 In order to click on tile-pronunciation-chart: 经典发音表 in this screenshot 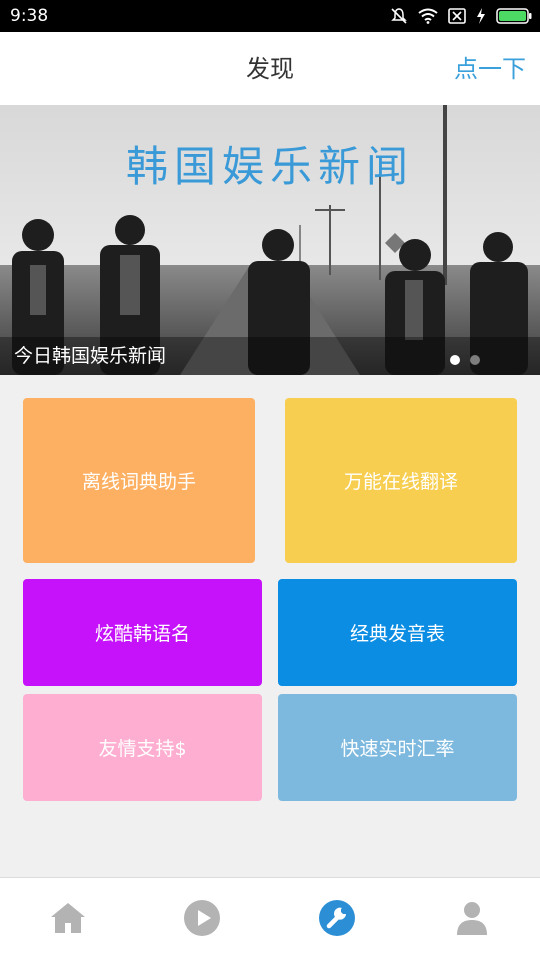, I will do `click(397, 632)`.